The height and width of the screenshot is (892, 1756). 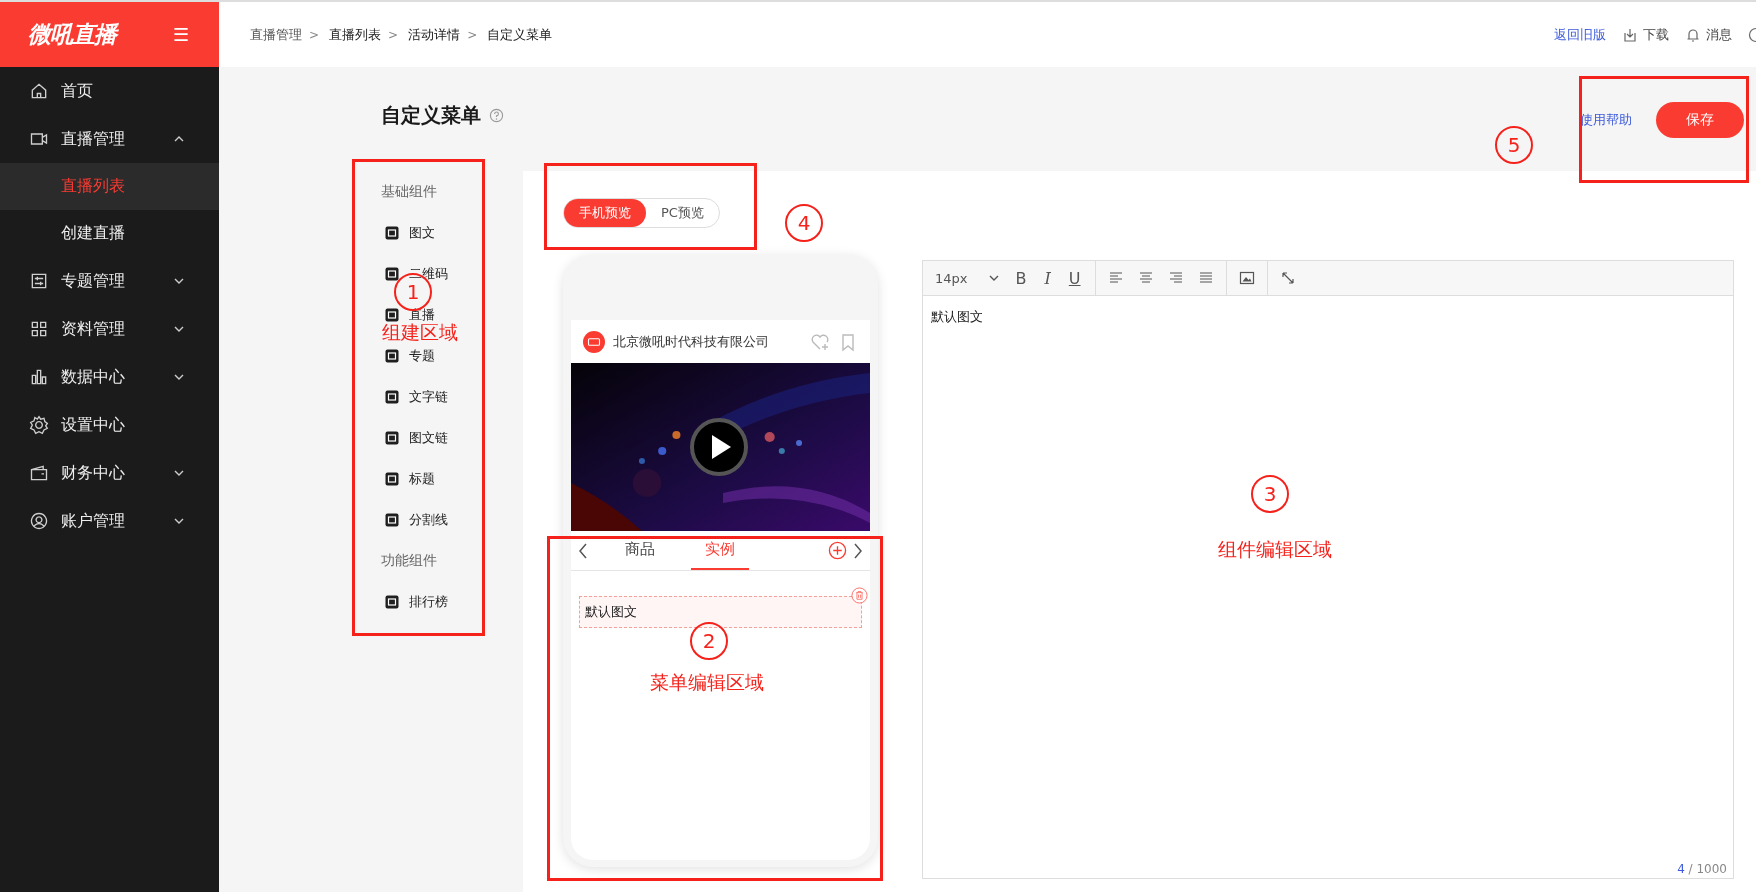 I want to click on menu-block: 默认图文, so click(x=720, y=612).